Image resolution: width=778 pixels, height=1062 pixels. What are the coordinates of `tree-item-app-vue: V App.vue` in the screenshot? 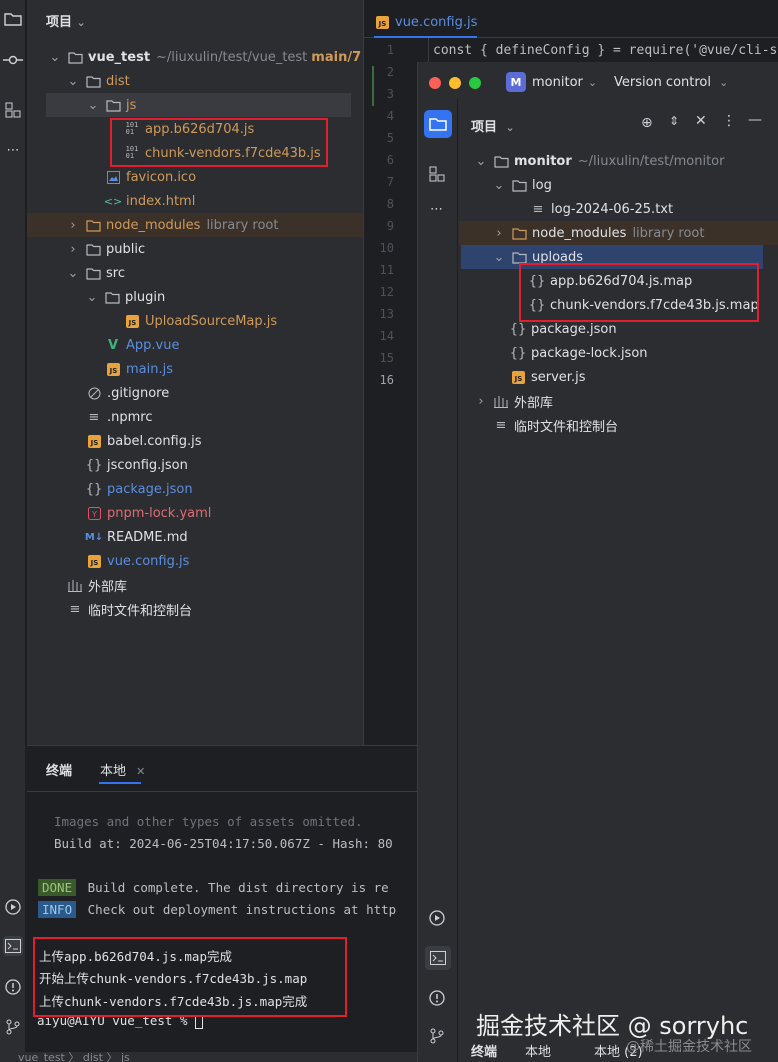 It's located at (142, 345).